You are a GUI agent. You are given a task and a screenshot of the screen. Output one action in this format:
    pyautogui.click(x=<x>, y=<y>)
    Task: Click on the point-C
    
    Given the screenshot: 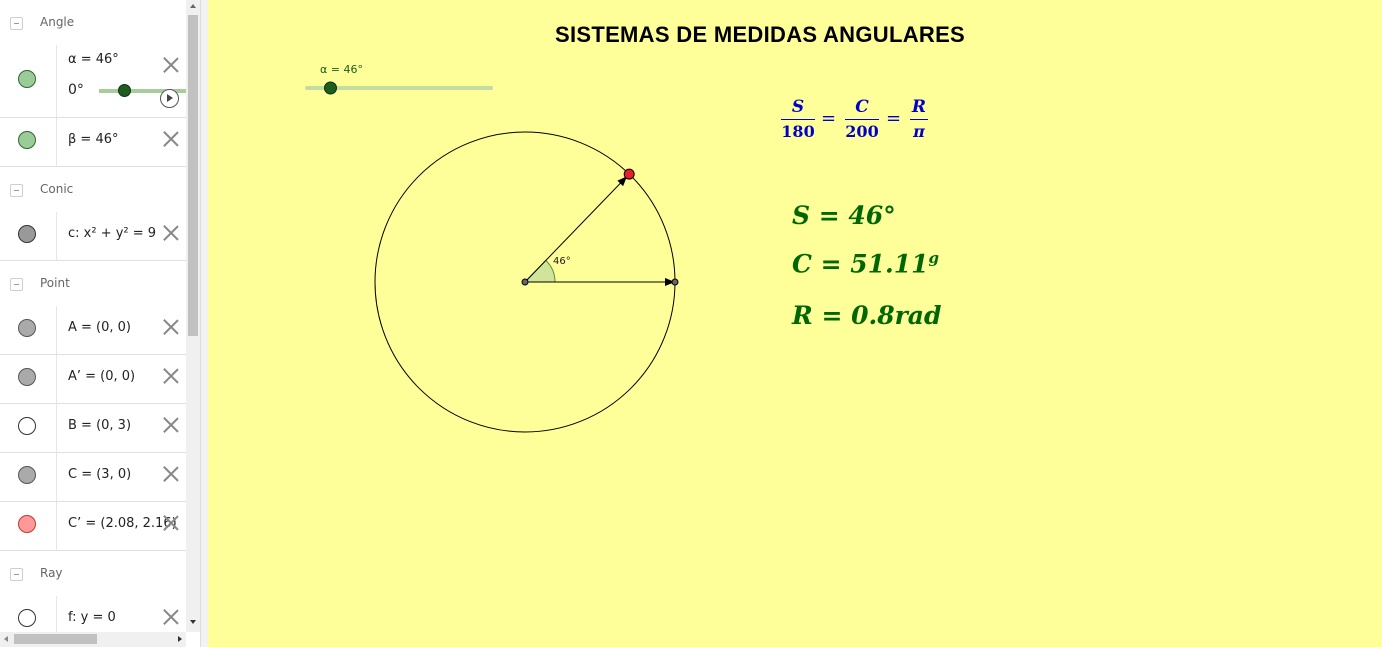 What is the action you would take?
    pyautogui.click(x=675, y=282)
    